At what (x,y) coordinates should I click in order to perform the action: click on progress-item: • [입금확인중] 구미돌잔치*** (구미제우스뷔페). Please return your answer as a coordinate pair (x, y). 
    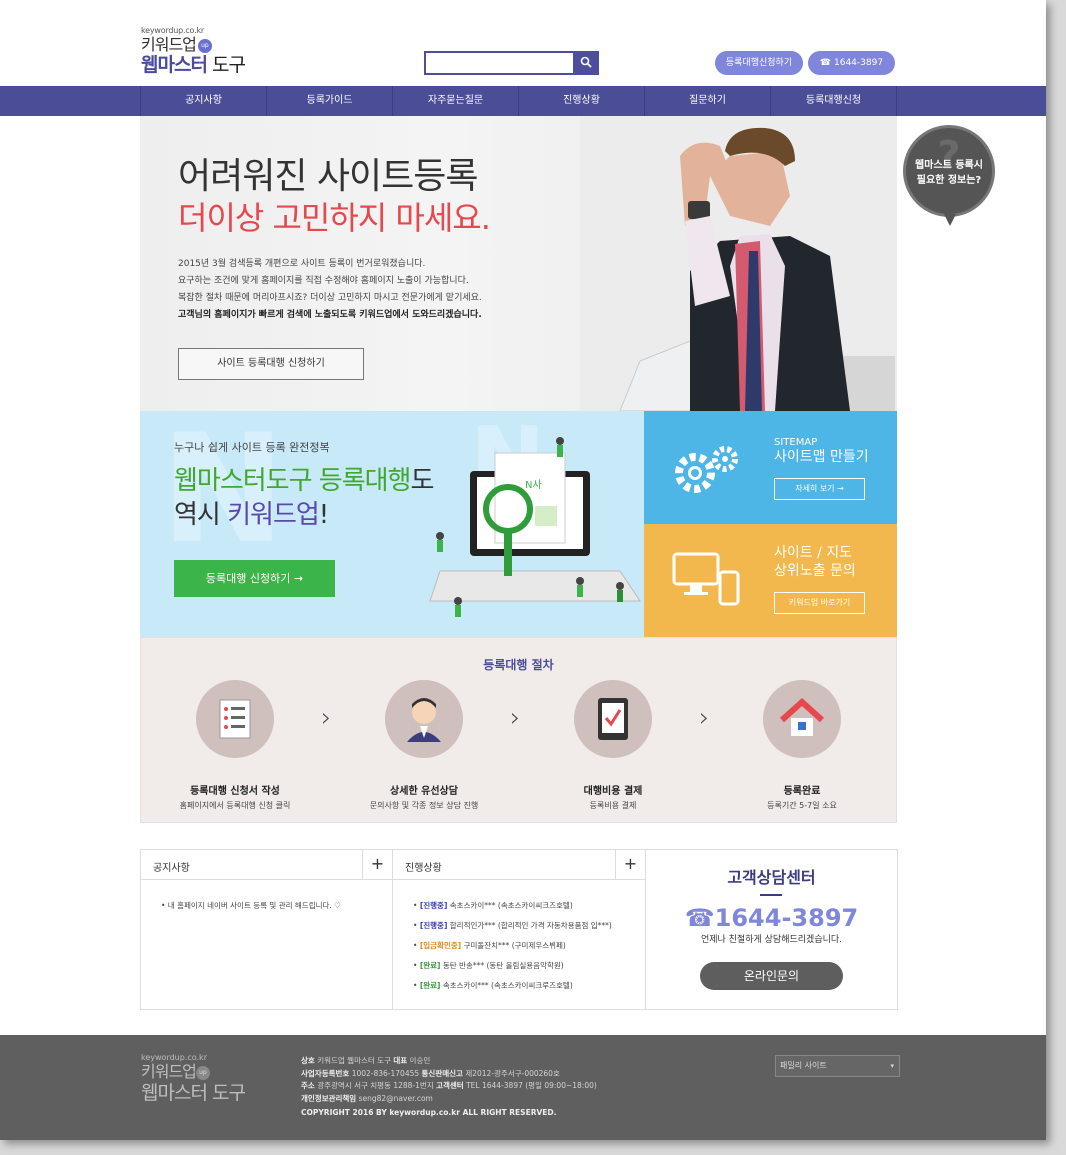
    Looking at the image, I should click on (529, 946).